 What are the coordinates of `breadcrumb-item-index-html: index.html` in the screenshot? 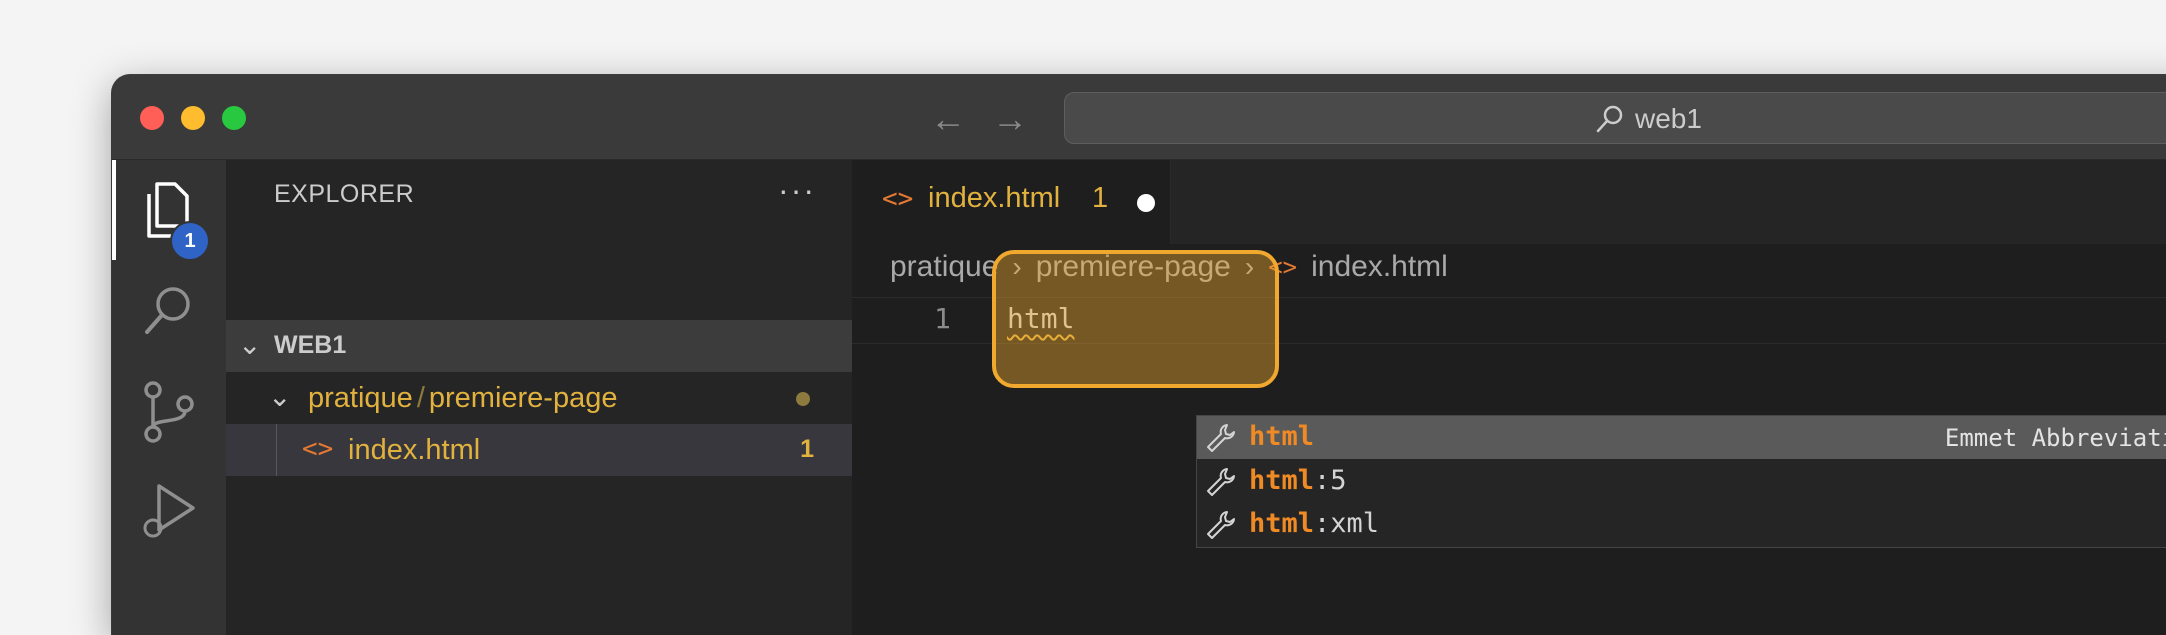 It's located at (1379, 267).